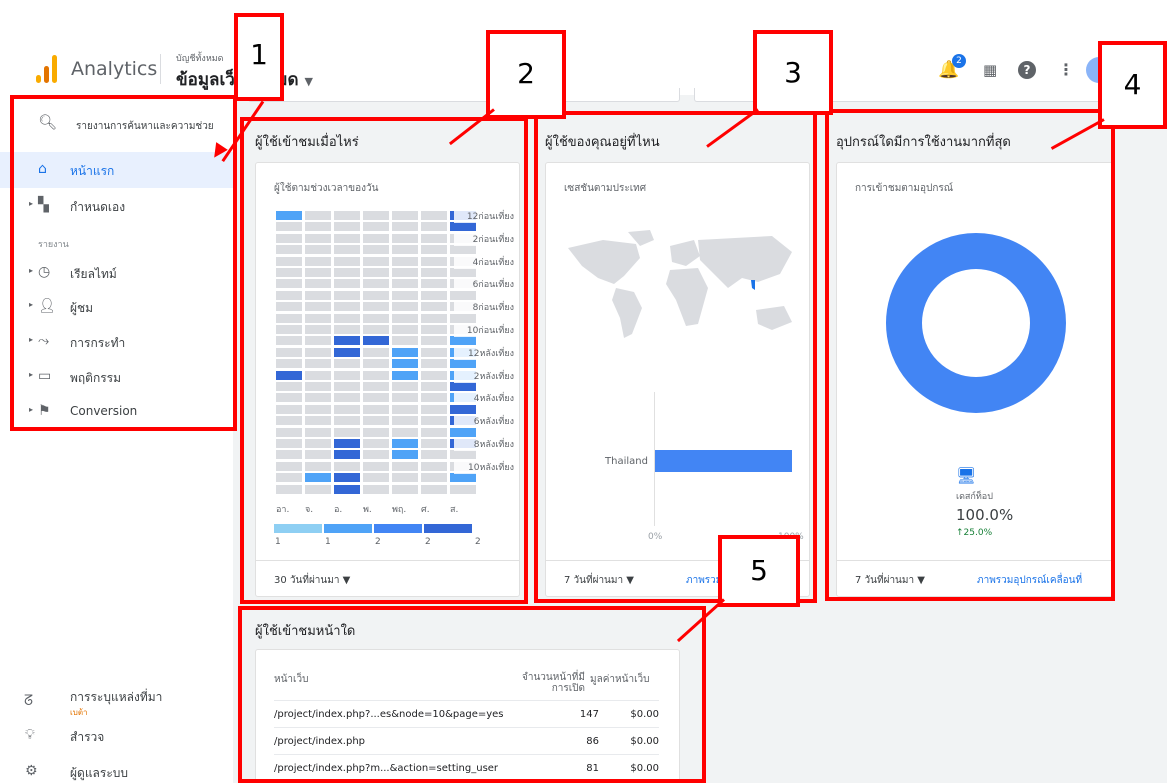 Image resolution: width=1167 pixels, height=783 pixels. I want to click on help-icon: ?, so click(1027, 70).